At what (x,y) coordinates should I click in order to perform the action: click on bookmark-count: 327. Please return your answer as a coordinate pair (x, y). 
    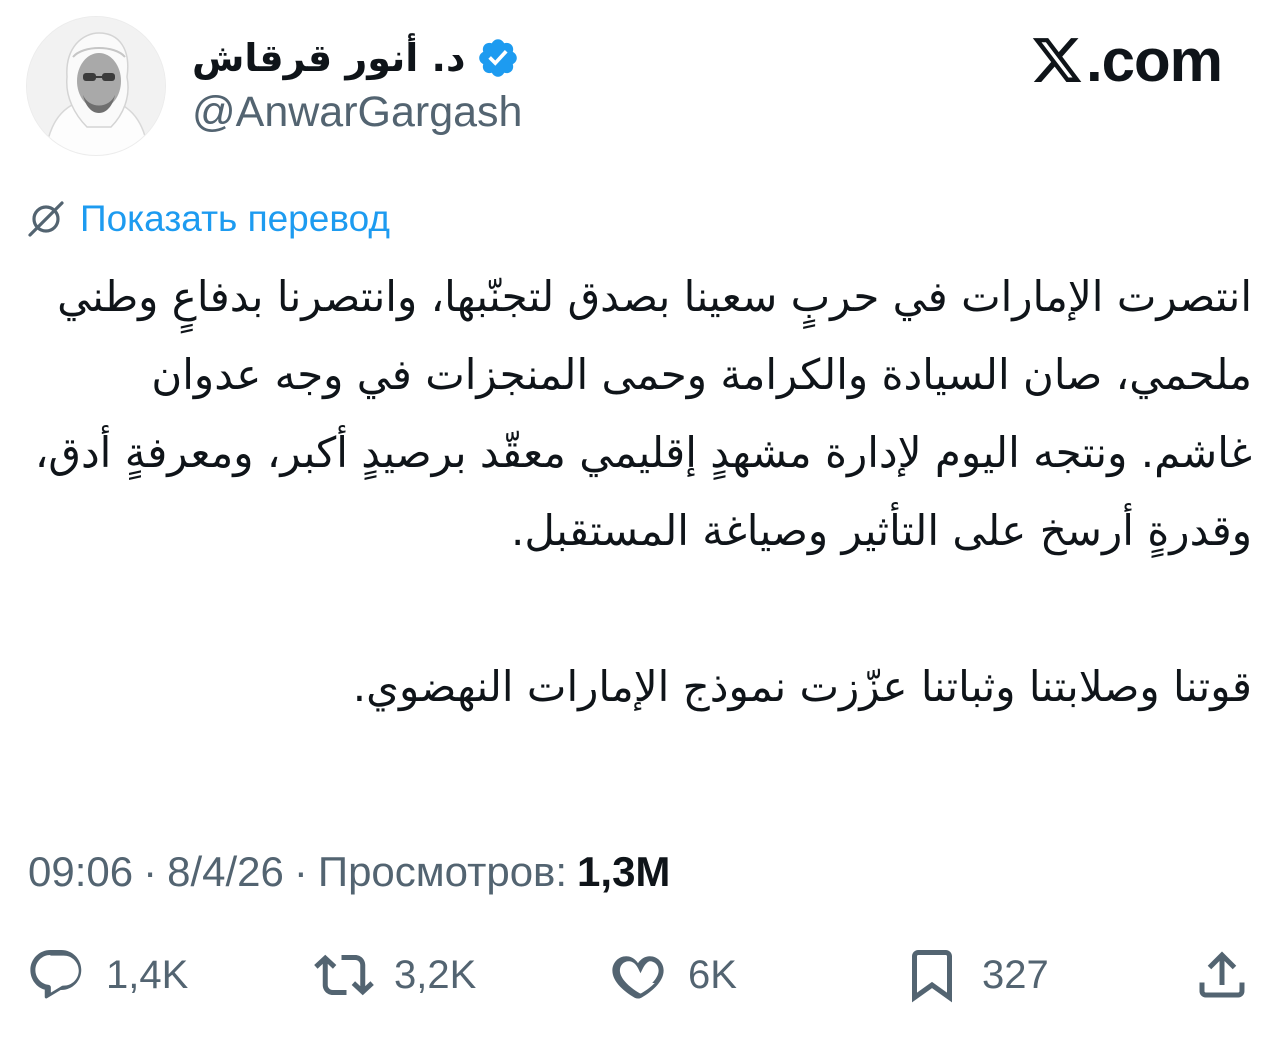
    Looking at the image, I should click on (1015, 974).